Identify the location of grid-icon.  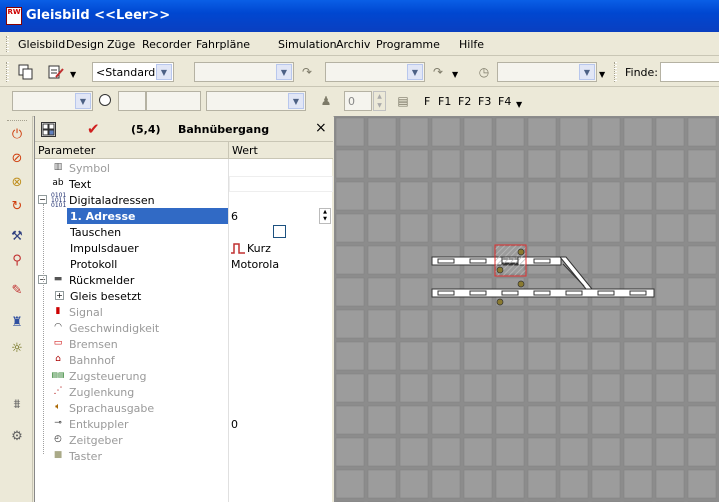
(48, 129).